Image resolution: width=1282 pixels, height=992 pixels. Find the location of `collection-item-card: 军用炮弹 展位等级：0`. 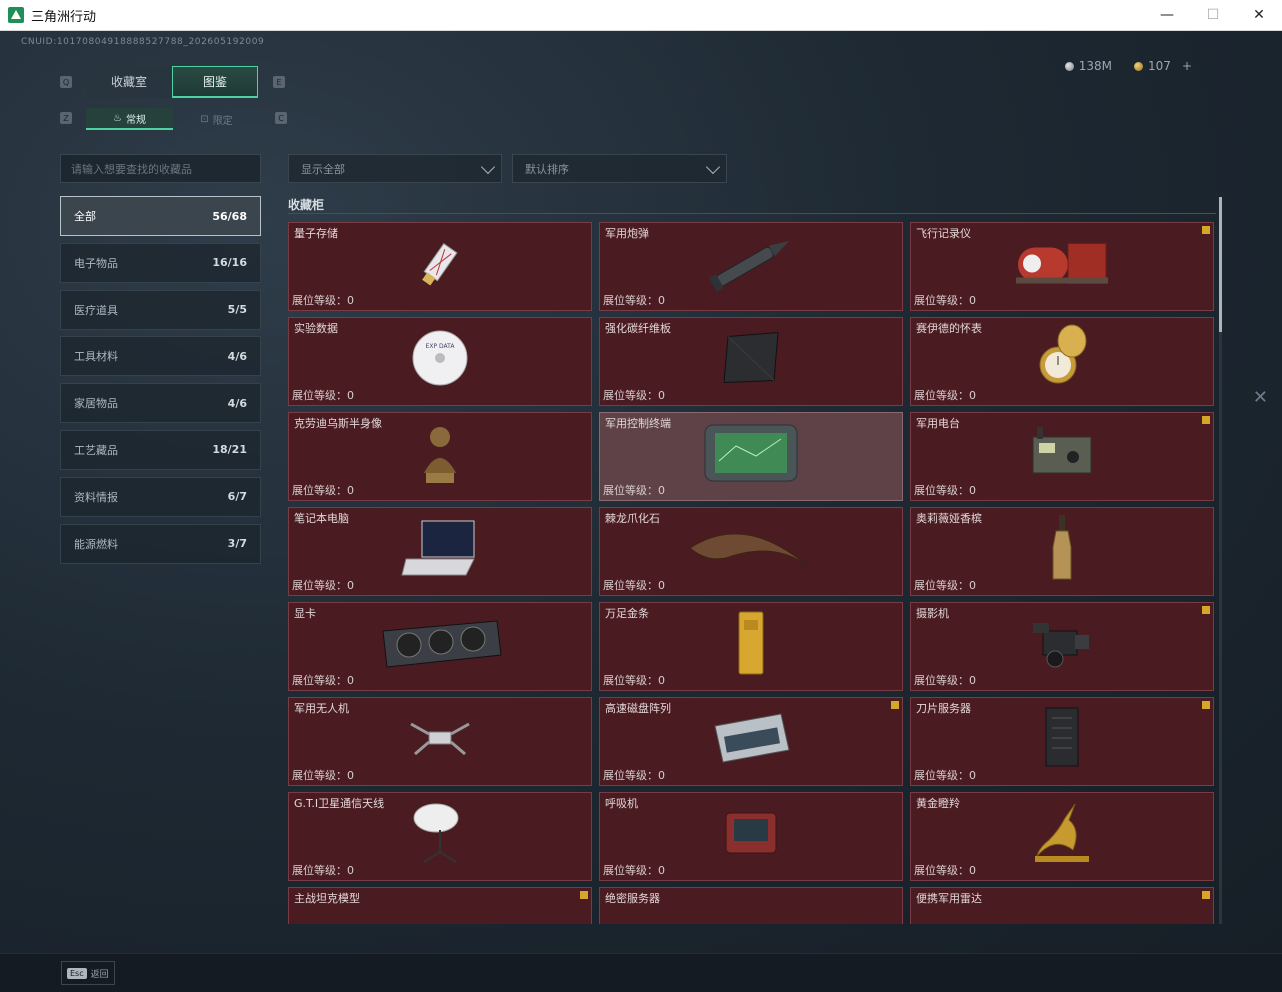

collection-item-card: 军用炮弹 展位等级：0 is located at coordinates (751, 266).